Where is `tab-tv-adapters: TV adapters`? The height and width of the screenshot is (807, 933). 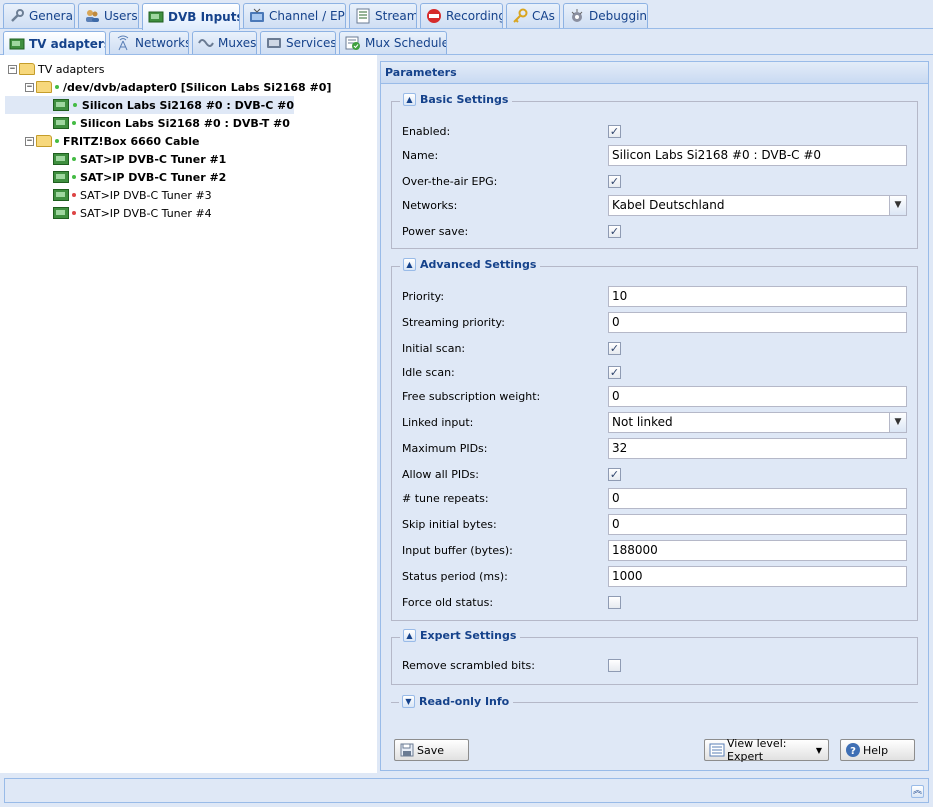
tab-tv-adapters: TV adapters is located at coordinates (54, 43).